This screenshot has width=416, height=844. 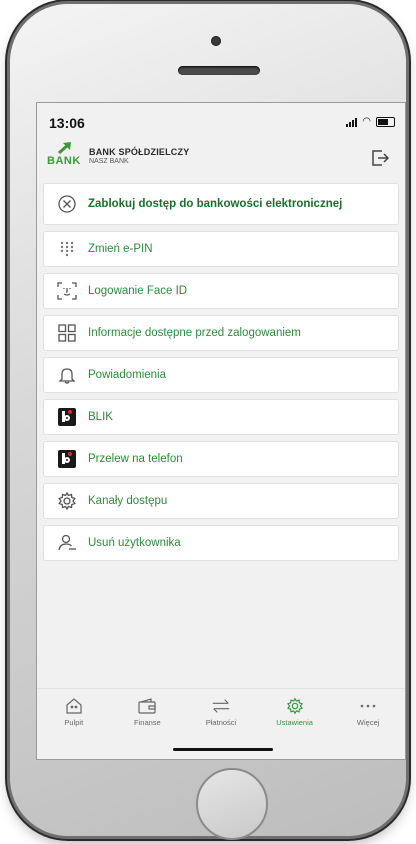 What do you see at coordinates (368, 722) in the screenshot?
I see `nav-label: Więcej` at bounding box center [368, 722].